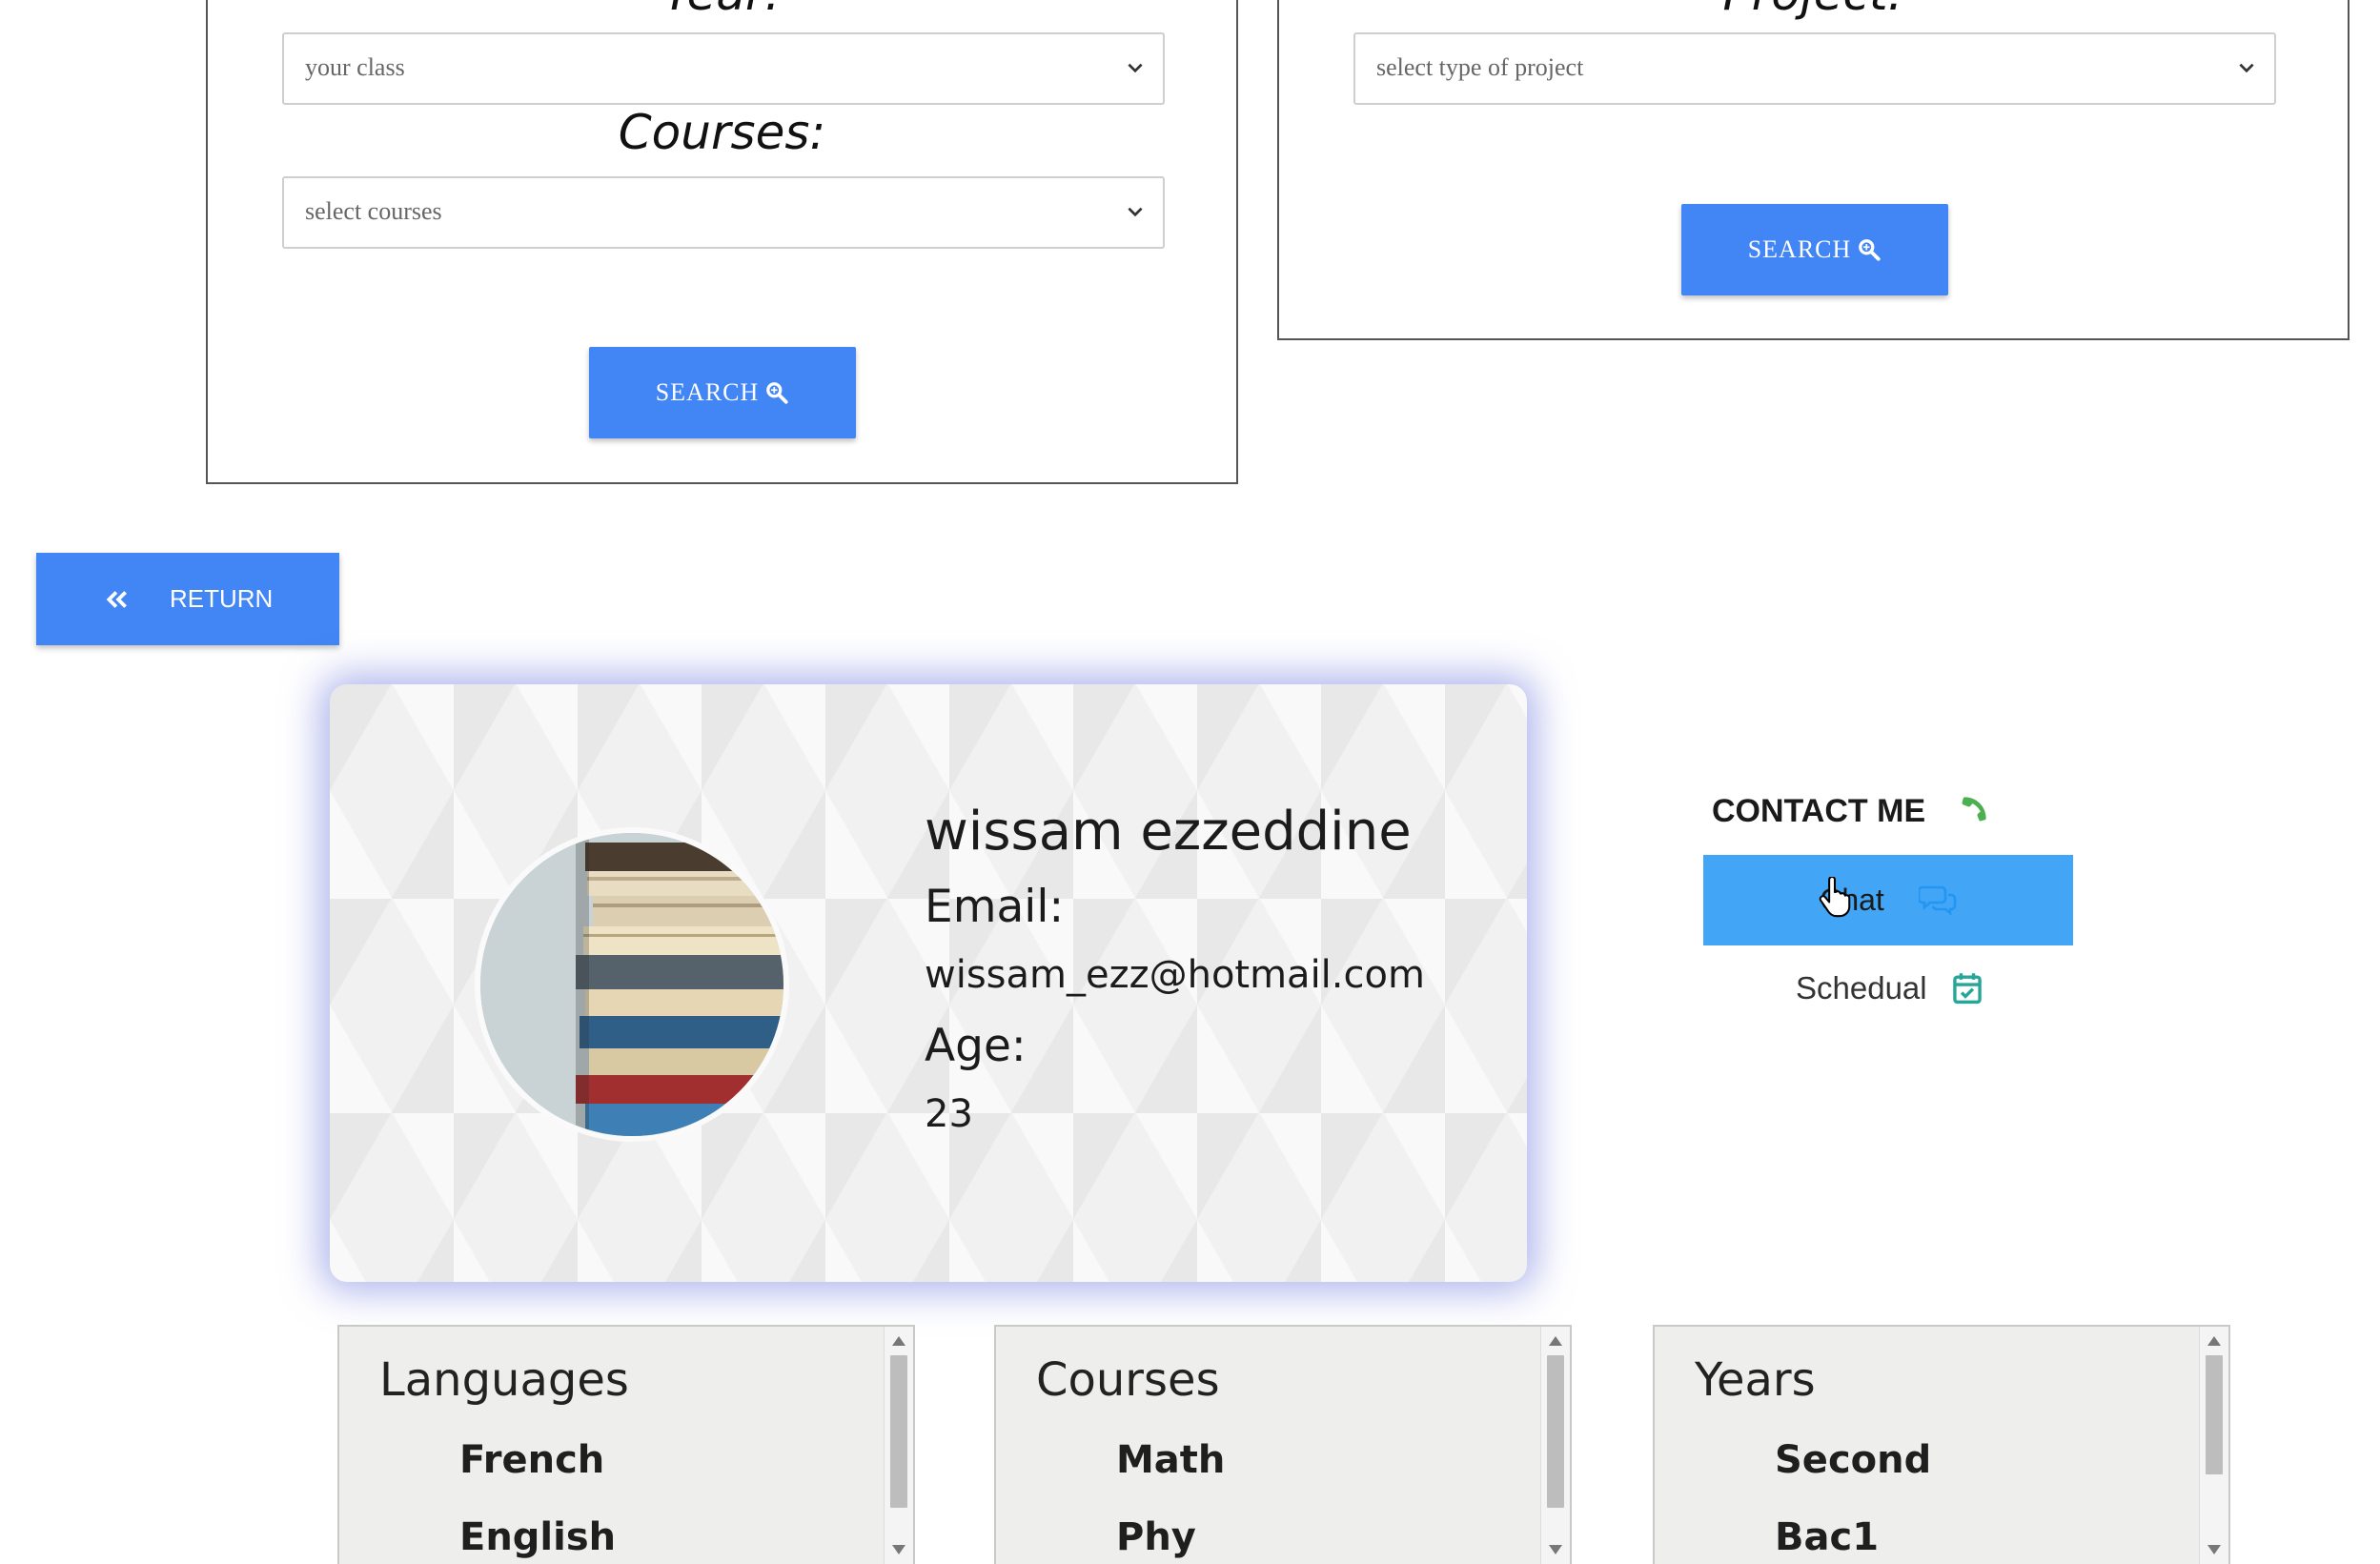 This screenshot has width=2380, height=1564. I want to click on right-search-panel: Project: select type of project SEARCH, so click(1813, 170).